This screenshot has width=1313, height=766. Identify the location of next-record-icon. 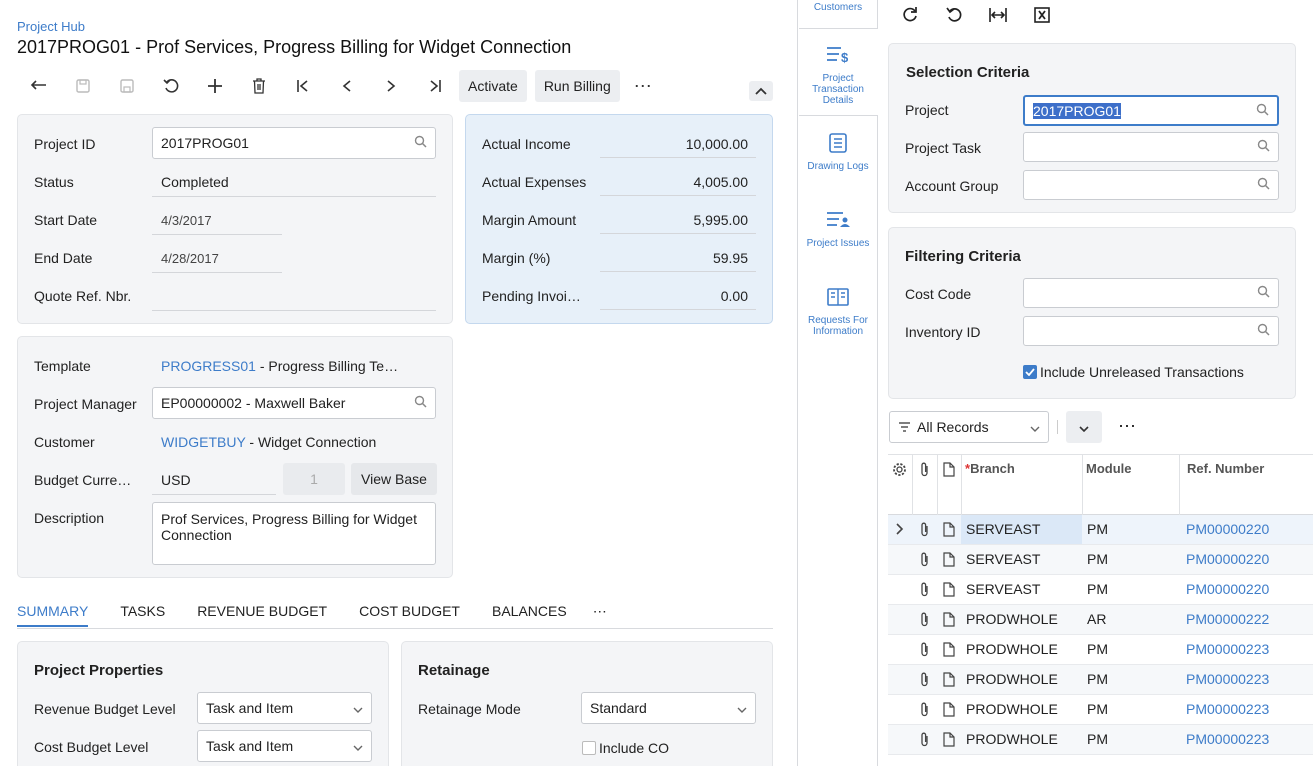
(391, 86).